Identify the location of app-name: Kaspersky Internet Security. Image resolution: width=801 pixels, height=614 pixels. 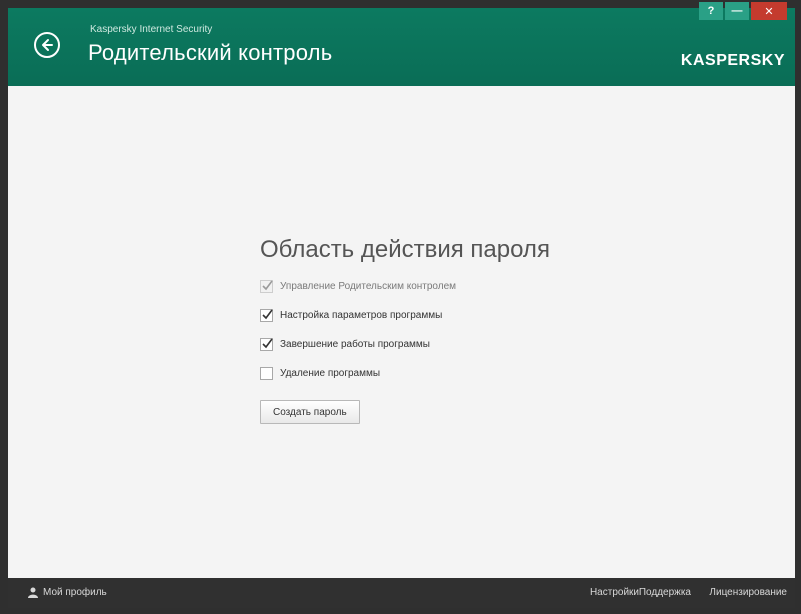
(151, 29).